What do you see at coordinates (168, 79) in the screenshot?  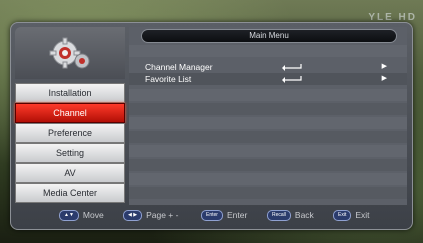 I see `submenu-label: Favorite List` at bounding box center [168, 79].